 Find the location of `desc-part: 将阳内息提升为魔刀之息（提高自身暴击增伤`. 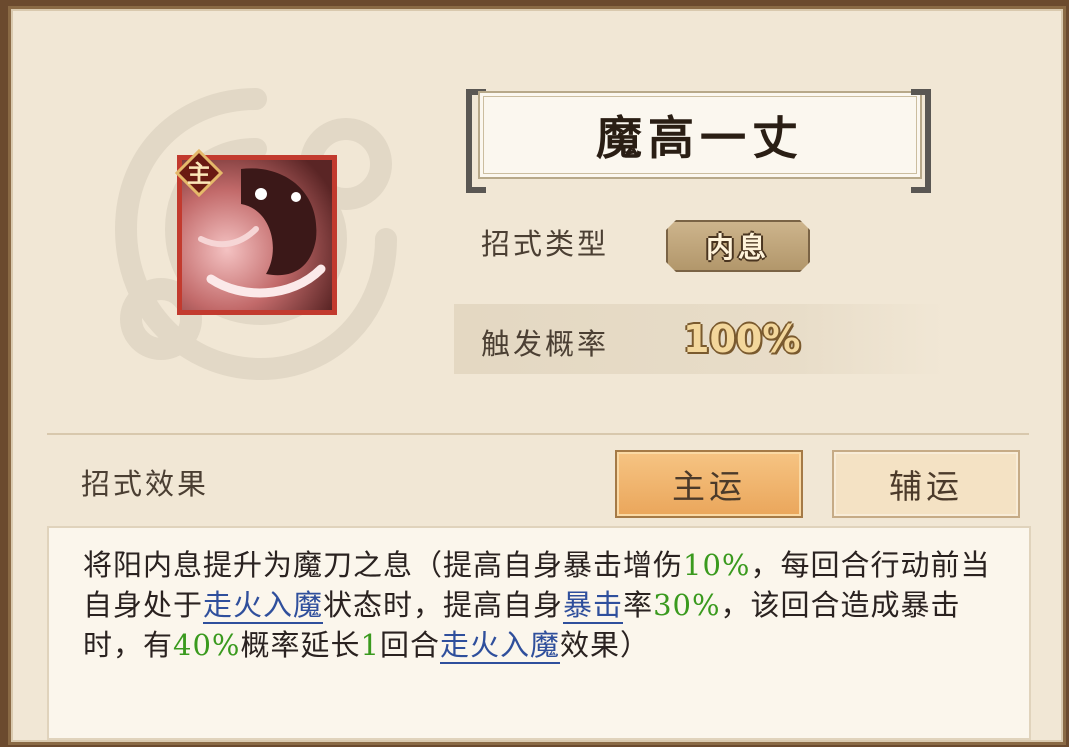

desc-part: 将阳内息提升为魔刀之息（提高自身暴击增伤 is located at coordinates (383, 565).